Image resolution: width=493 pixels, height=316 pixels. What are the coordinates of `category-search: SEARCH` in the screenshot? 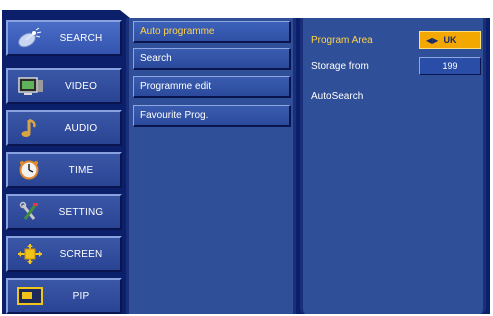 It's located at (64, 38).